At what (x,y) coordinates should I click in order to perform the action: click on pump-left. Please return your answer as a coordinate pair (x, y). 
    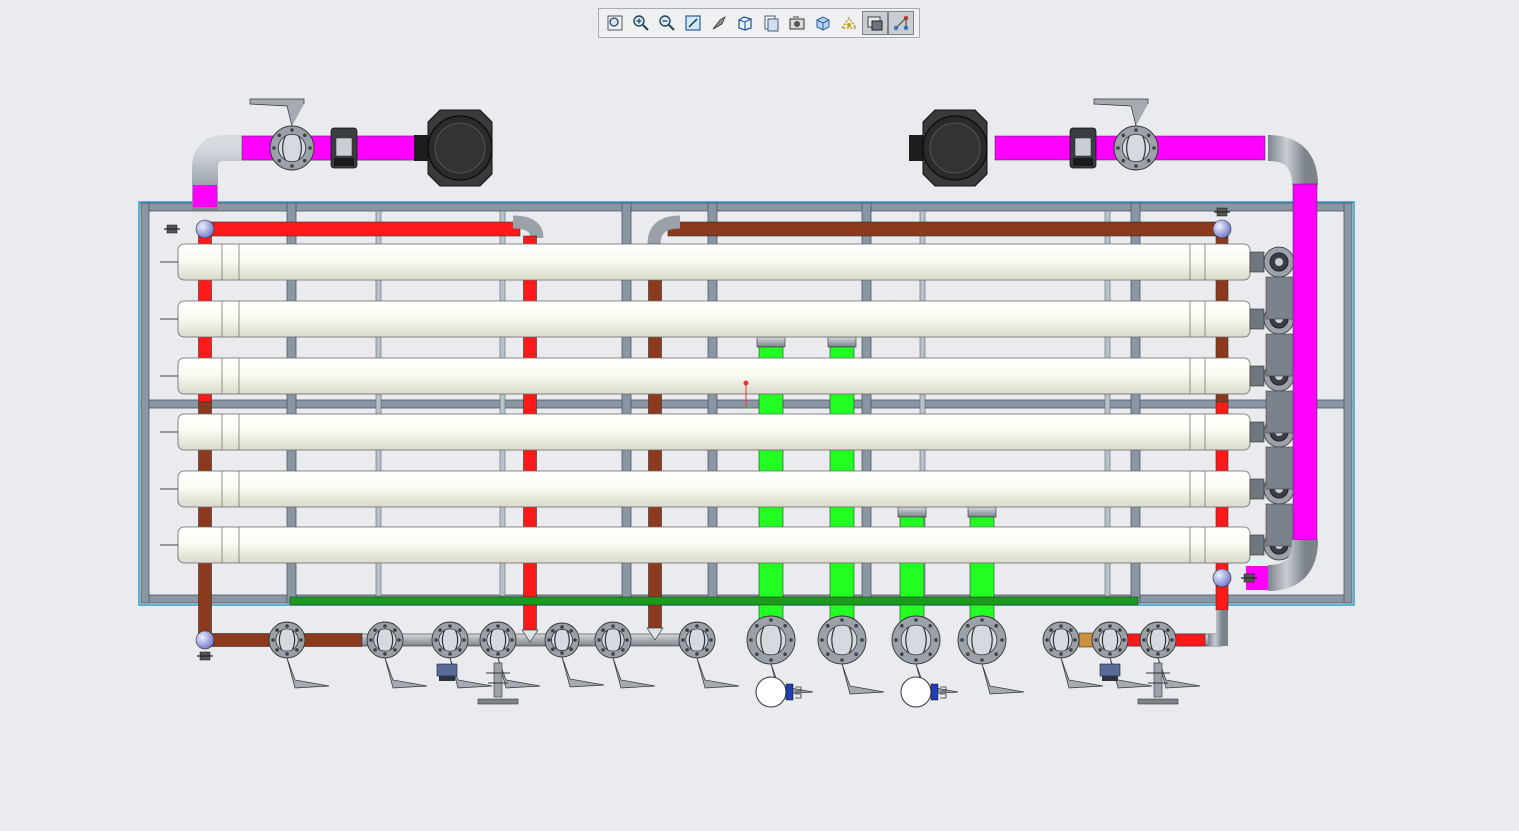
    Looking at the image, I should click on (453, 148).